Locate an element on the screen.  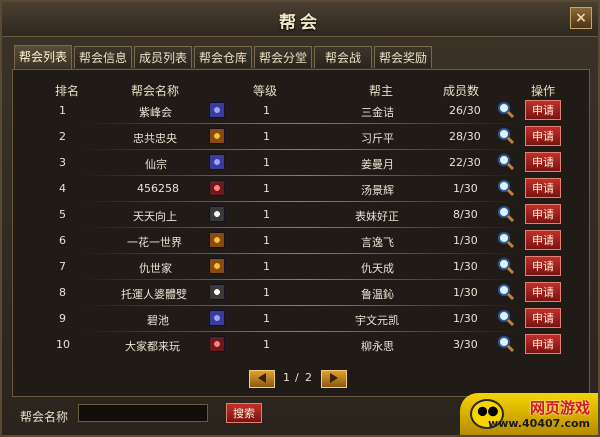
row-members: 26/30 is located at coordinates (465, 110).